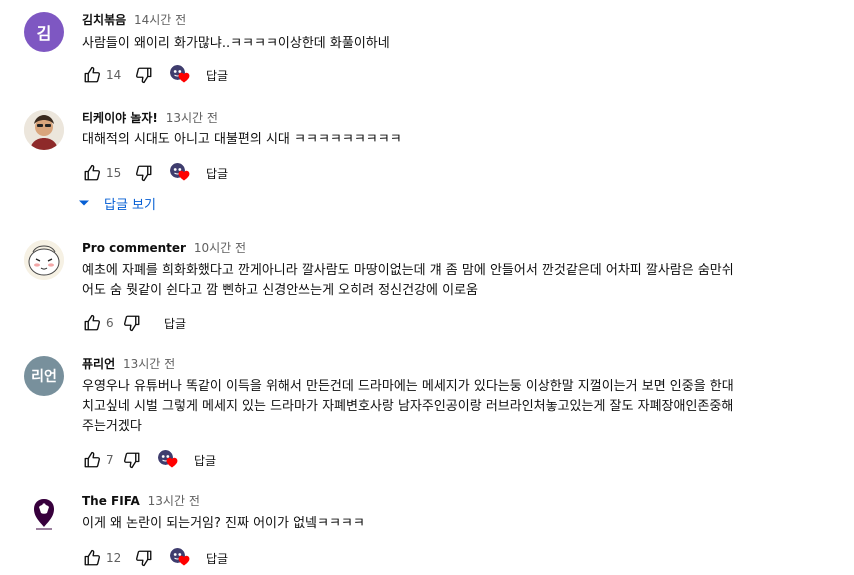 The width and height of the screenshot is (854, 575). Describe the element at coordinates (134, 248) in the screenshot. I see `comment-author: Pro commenter` at that location.